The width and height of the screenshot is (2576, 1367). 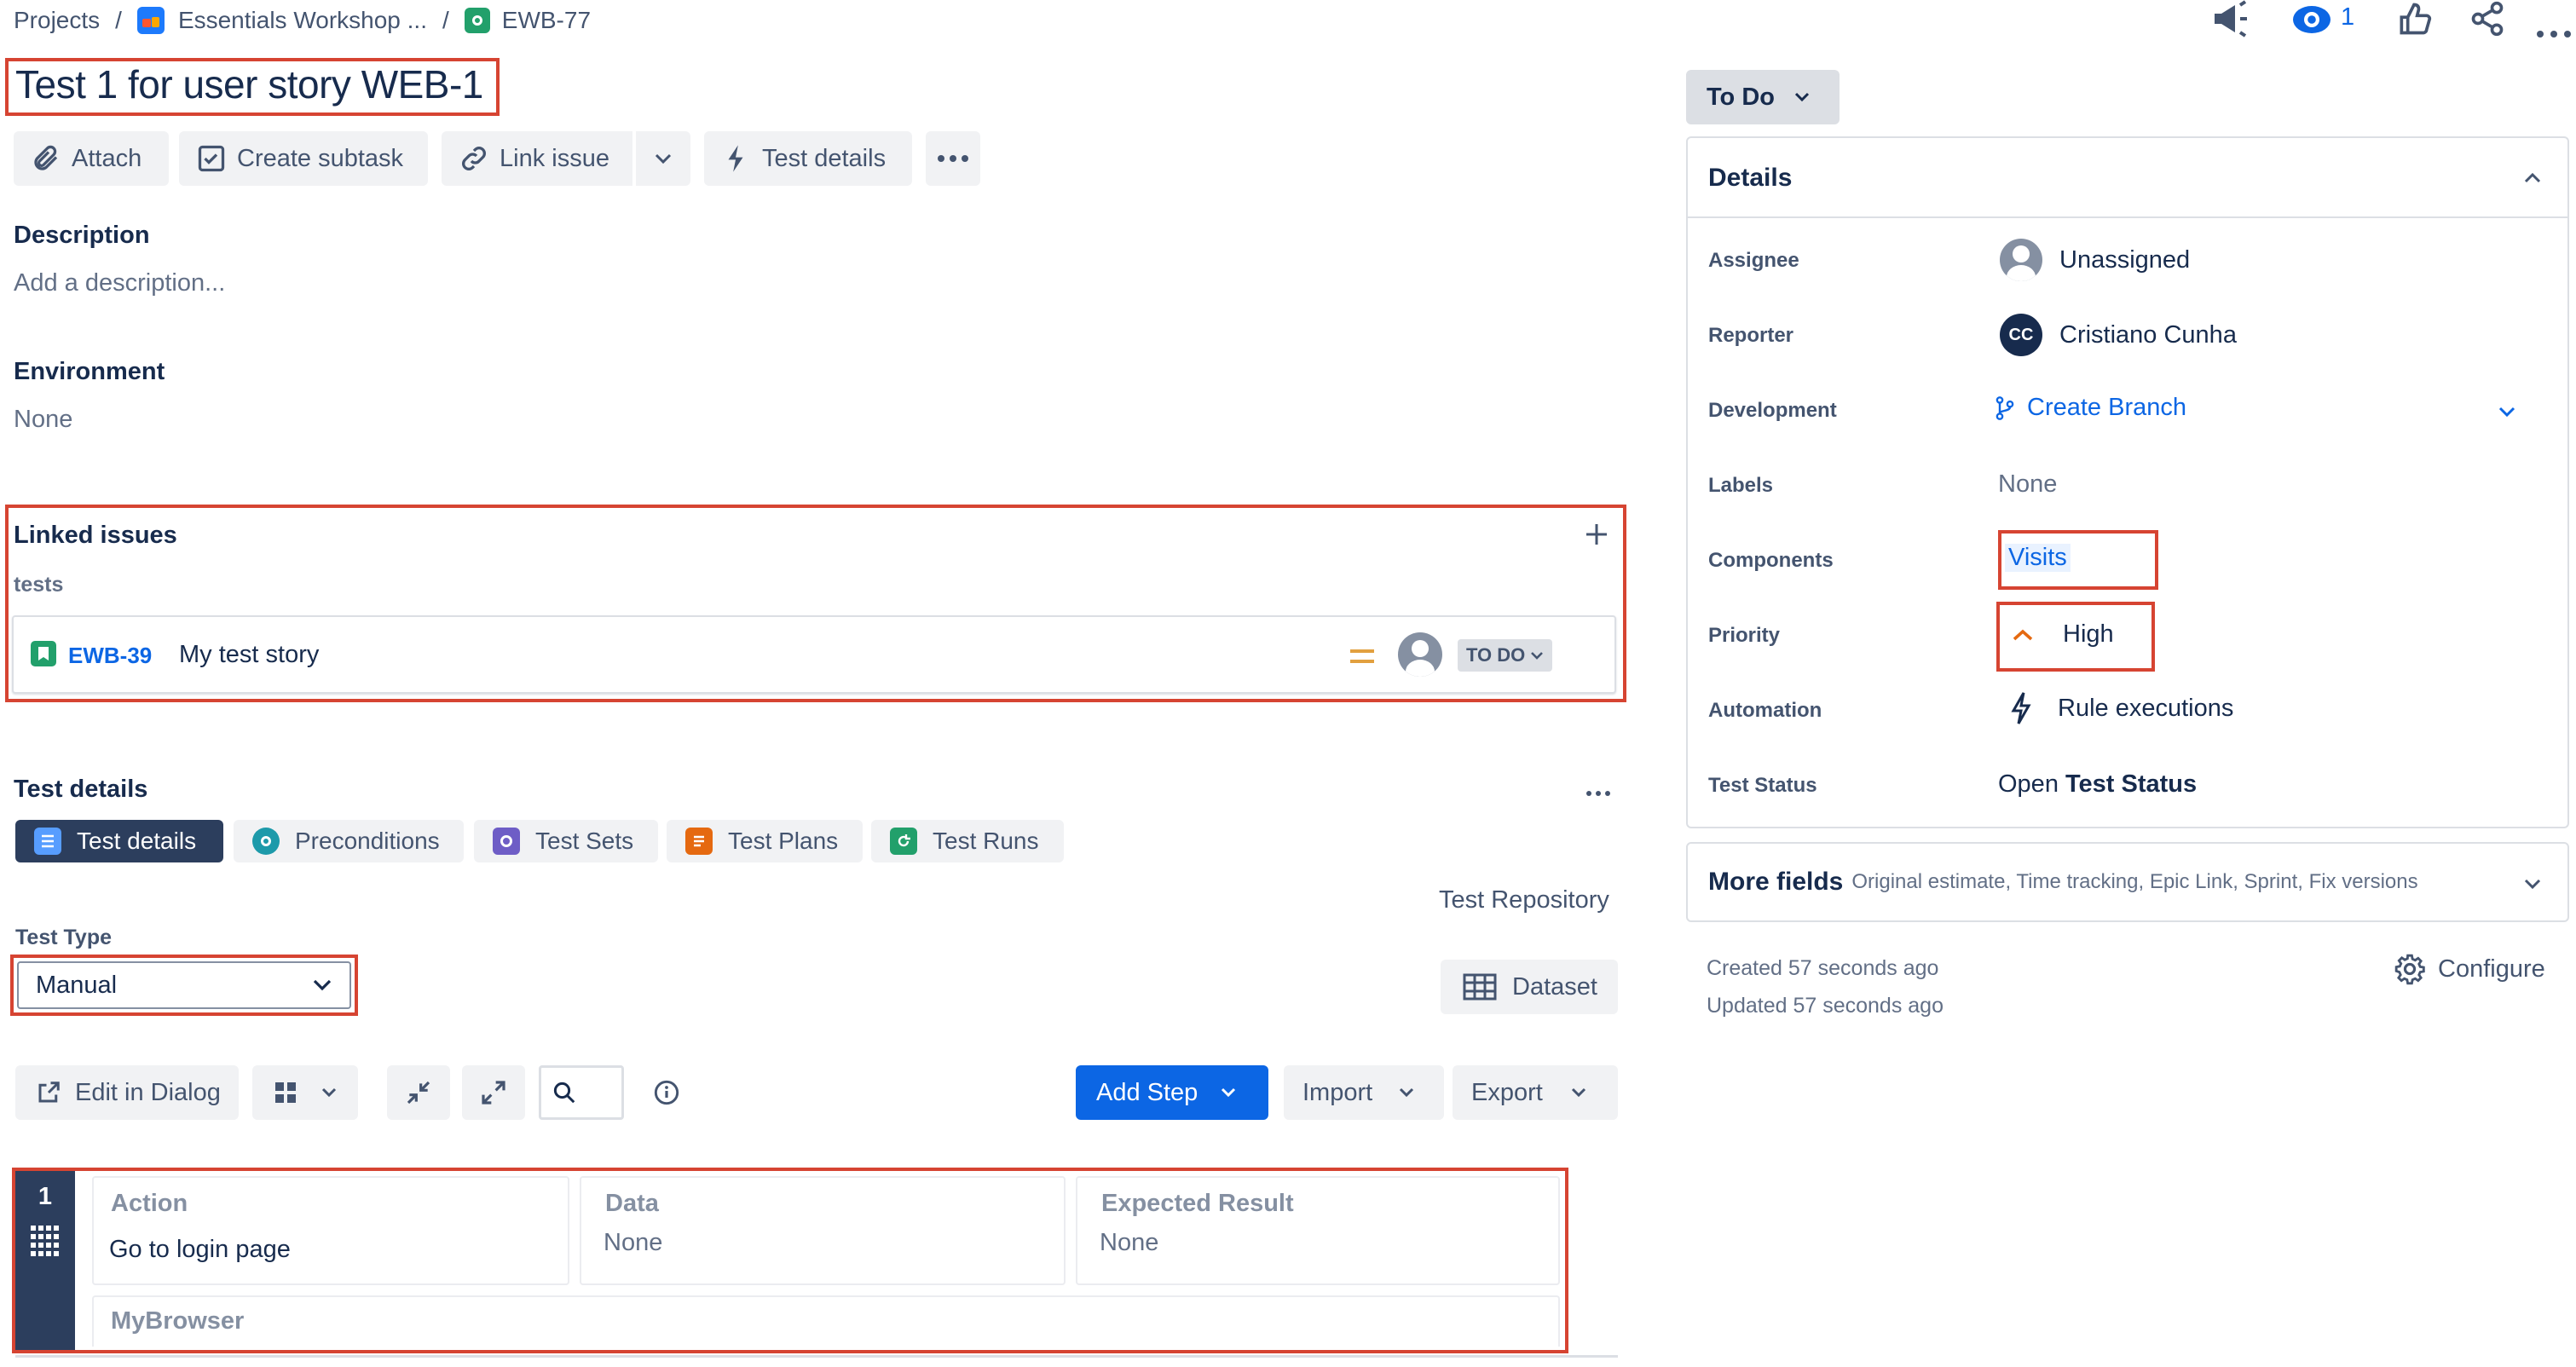 What do you see at coordinates (49, 1092) in the screenshot?
I see `external-link-icon` at bounding box center [49, 1092].